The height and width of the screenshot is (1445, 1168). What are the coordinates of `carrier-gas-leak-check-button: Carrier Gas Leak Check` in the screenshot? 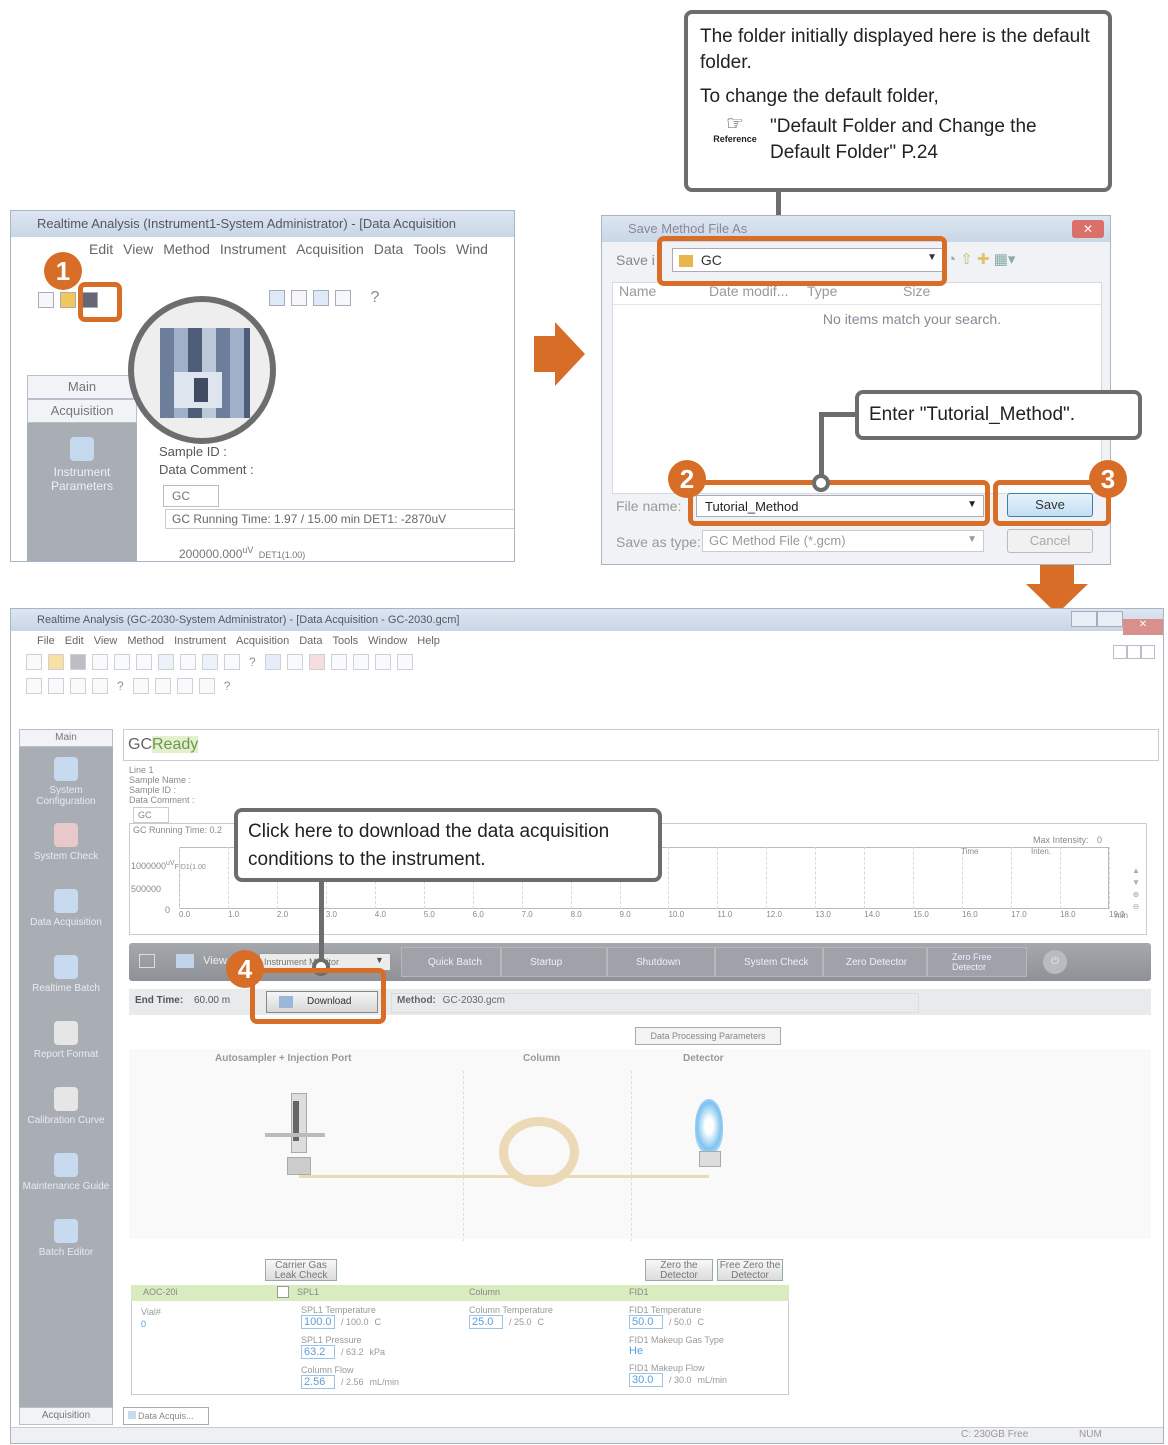 It's located at (301, 1270).